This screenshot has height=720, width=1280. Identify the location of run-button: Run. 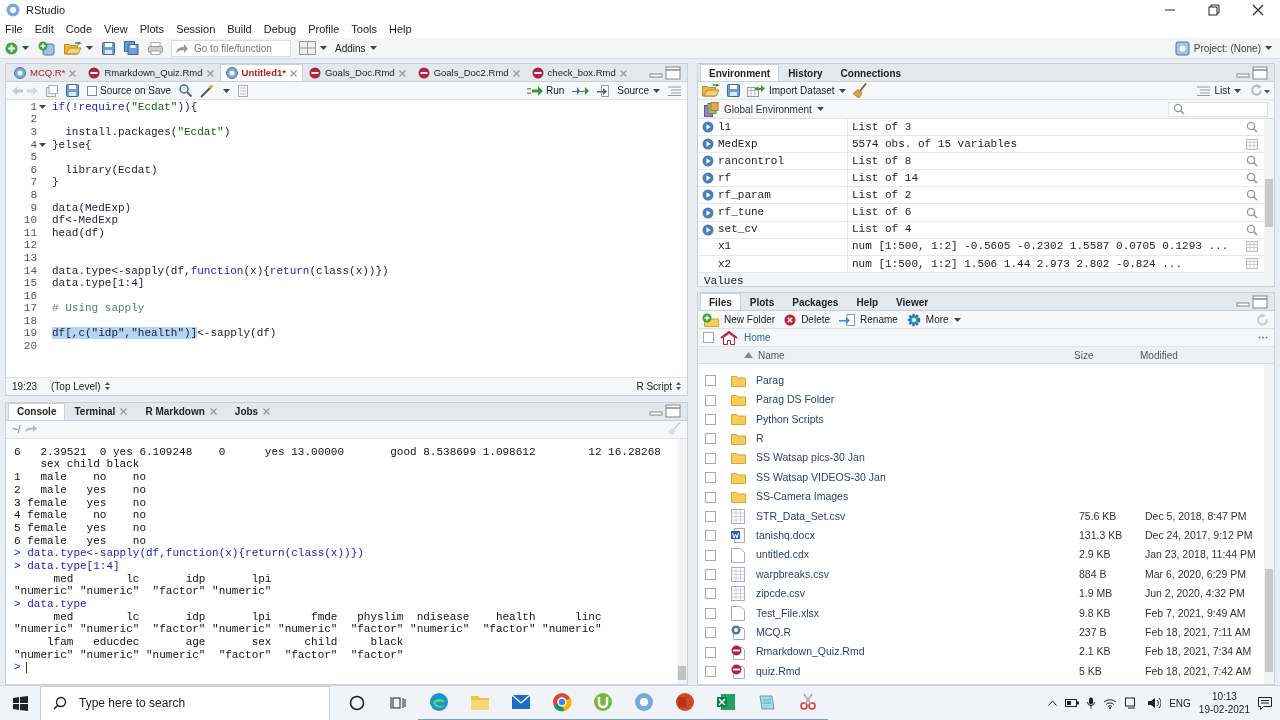
(545, 90).